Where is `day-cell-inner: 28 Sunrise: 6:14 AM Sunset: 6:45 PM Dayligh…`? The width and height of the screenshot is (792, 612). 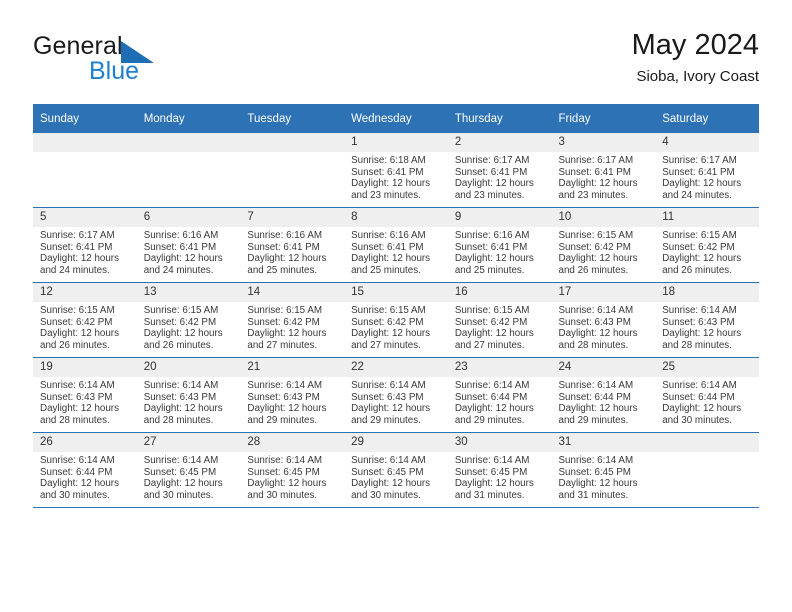
day-cell-inner: 28 Sunrise: 6:14 AM Sunset: 6:45 PM Dayligh… is located at coordinates (292, 470).